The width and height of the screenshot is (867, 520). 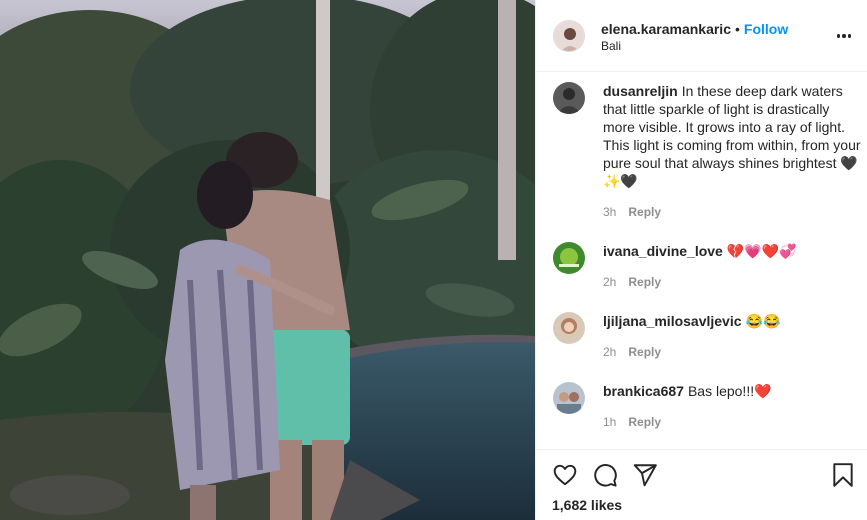 I want to click on post-location: Bali, so click(x=611, y=46).